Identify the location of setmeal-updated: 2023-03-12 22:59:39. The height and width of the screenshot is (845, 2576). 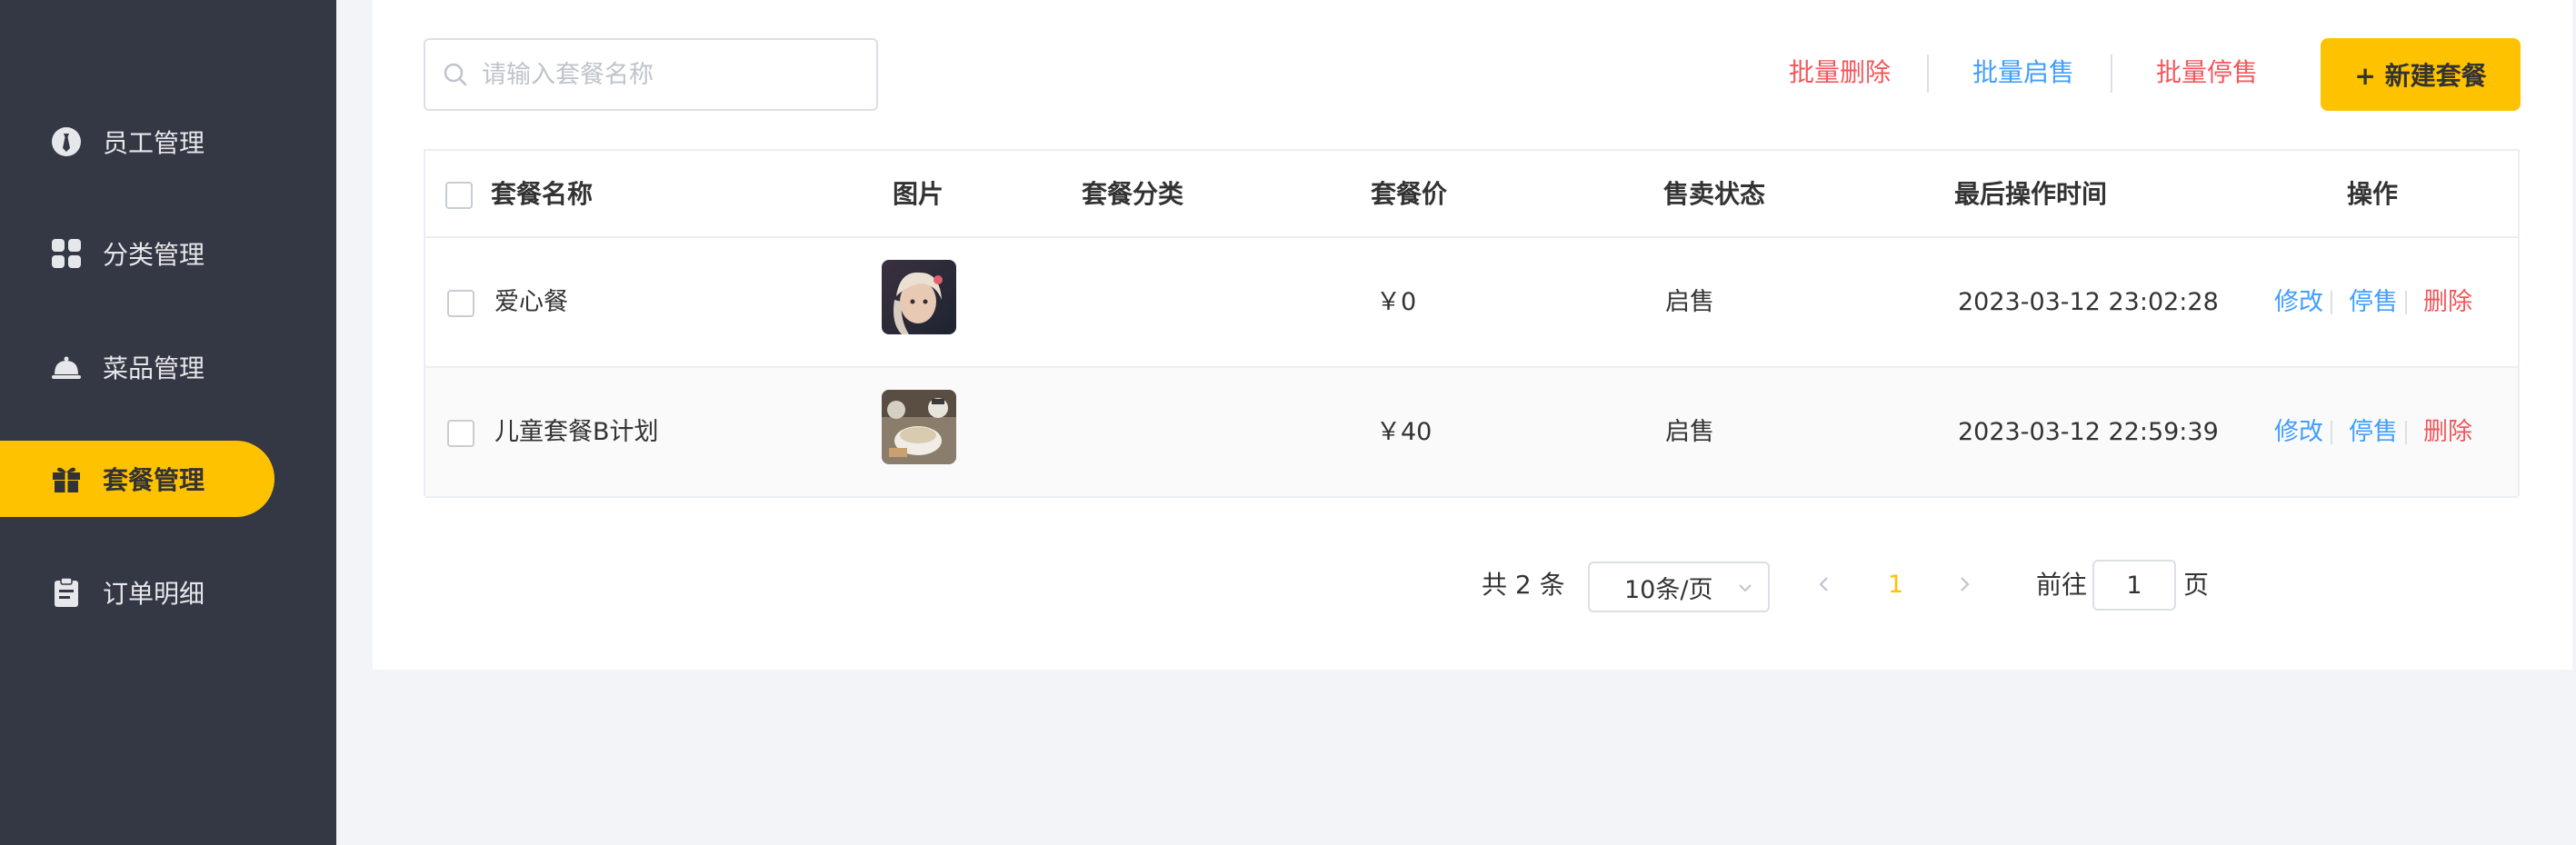
(2088, 432).